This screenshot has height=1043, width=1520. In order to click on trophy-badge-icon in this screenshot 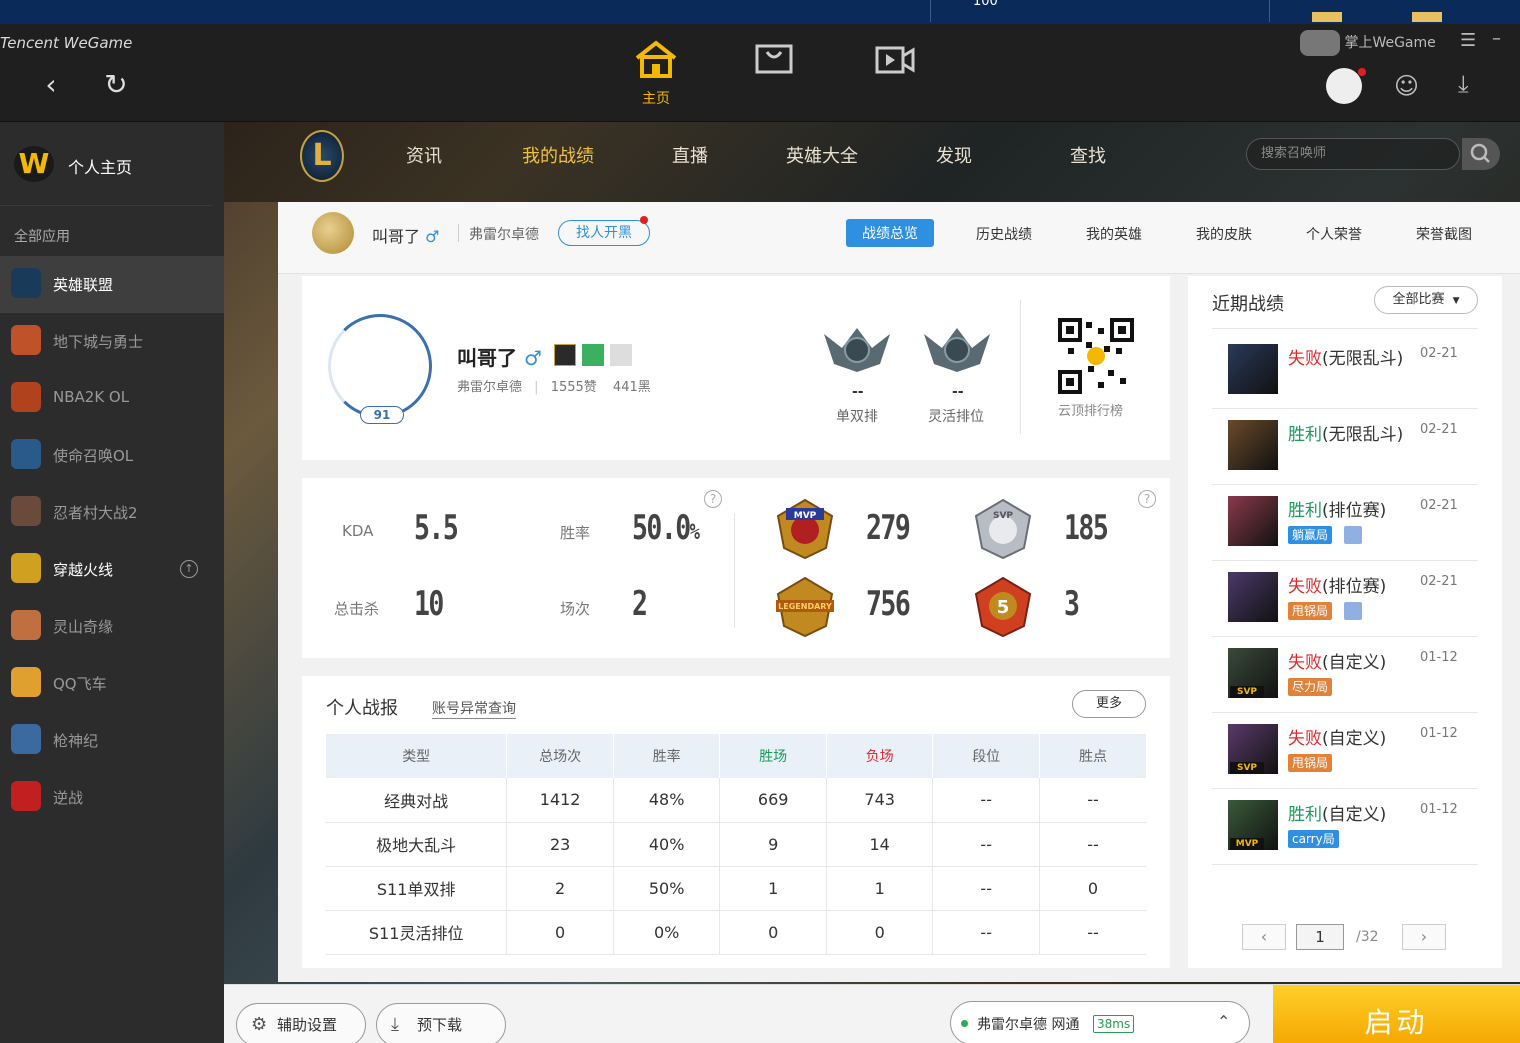, I will do `click(621, 355)`.